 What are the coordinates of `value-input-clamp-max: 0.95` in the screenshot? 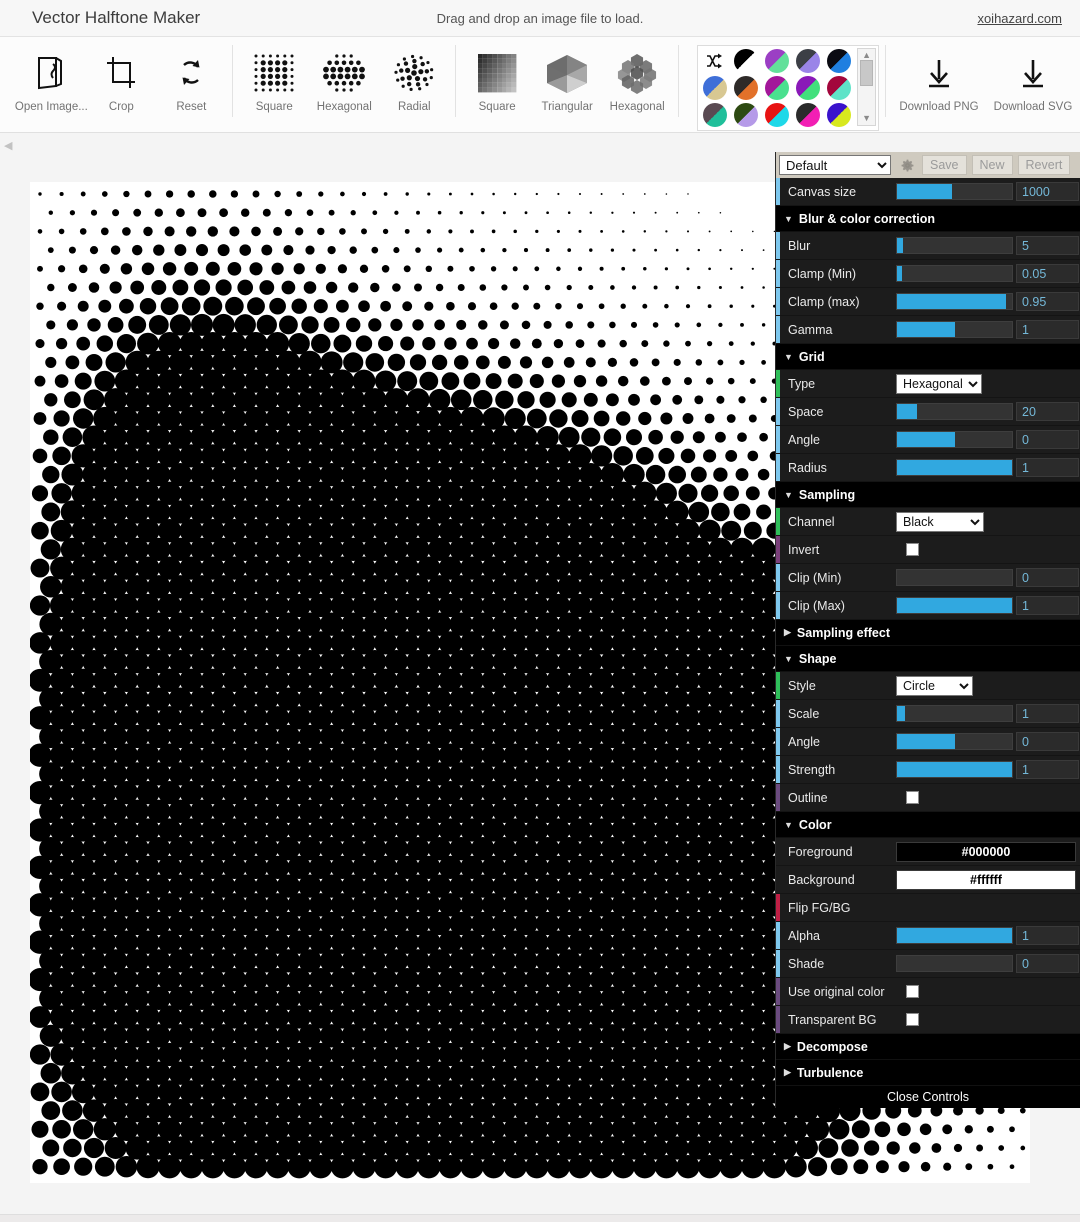 It's located at (1047, 301).